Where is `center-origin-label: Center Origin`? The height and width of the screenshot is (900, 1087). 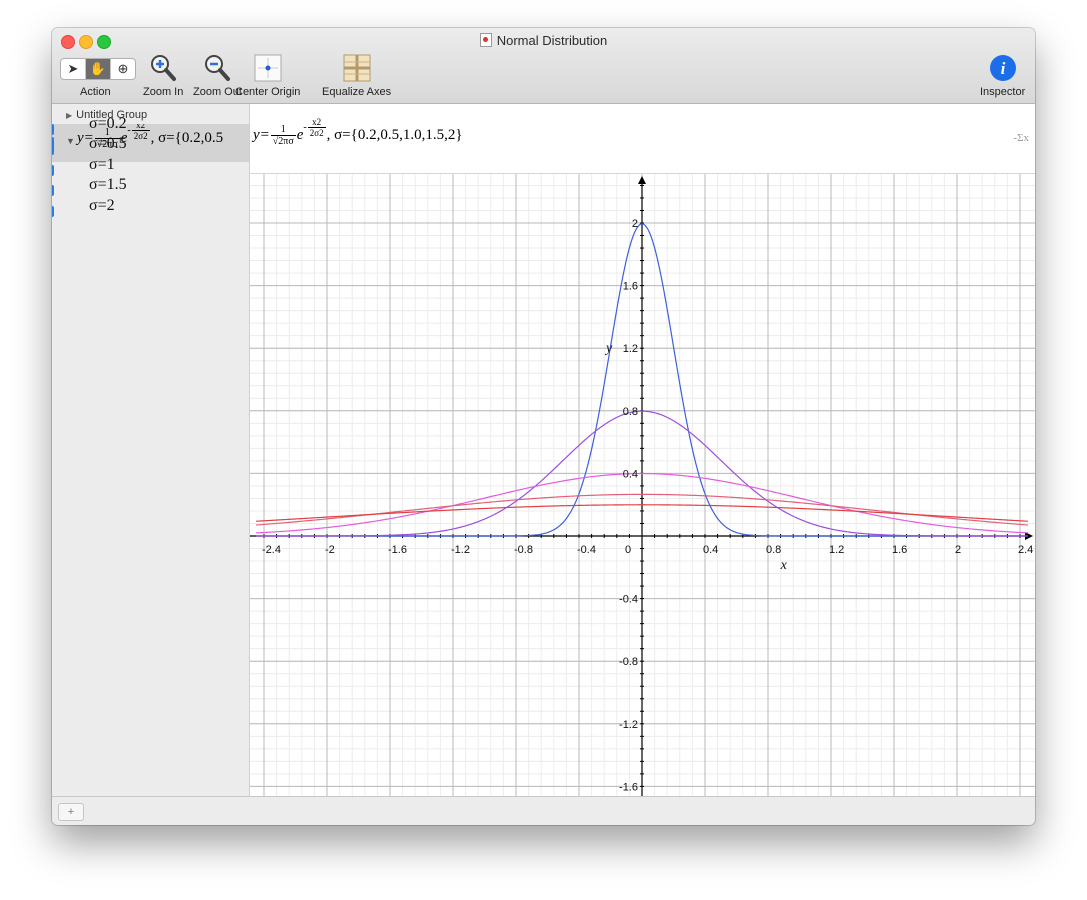
center-origin-label: Center Origin is located at coordinates (268, 92).